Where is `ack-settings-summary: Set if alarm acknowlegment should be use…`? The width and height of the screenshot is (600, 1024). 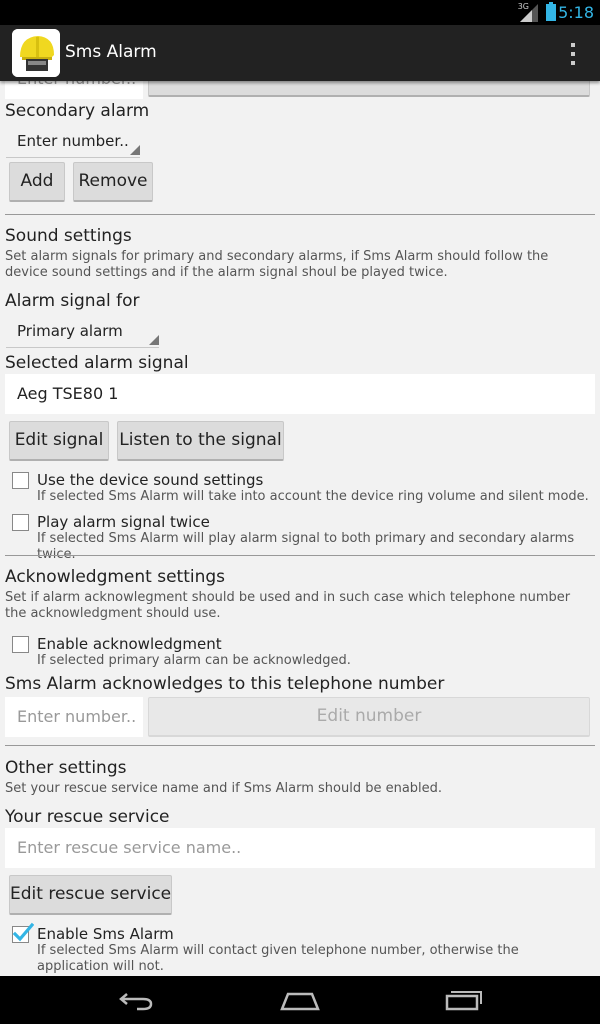 ack-settings-summary: Set if alarm acknowlegment should be use… is located at coordinates (288, 605).